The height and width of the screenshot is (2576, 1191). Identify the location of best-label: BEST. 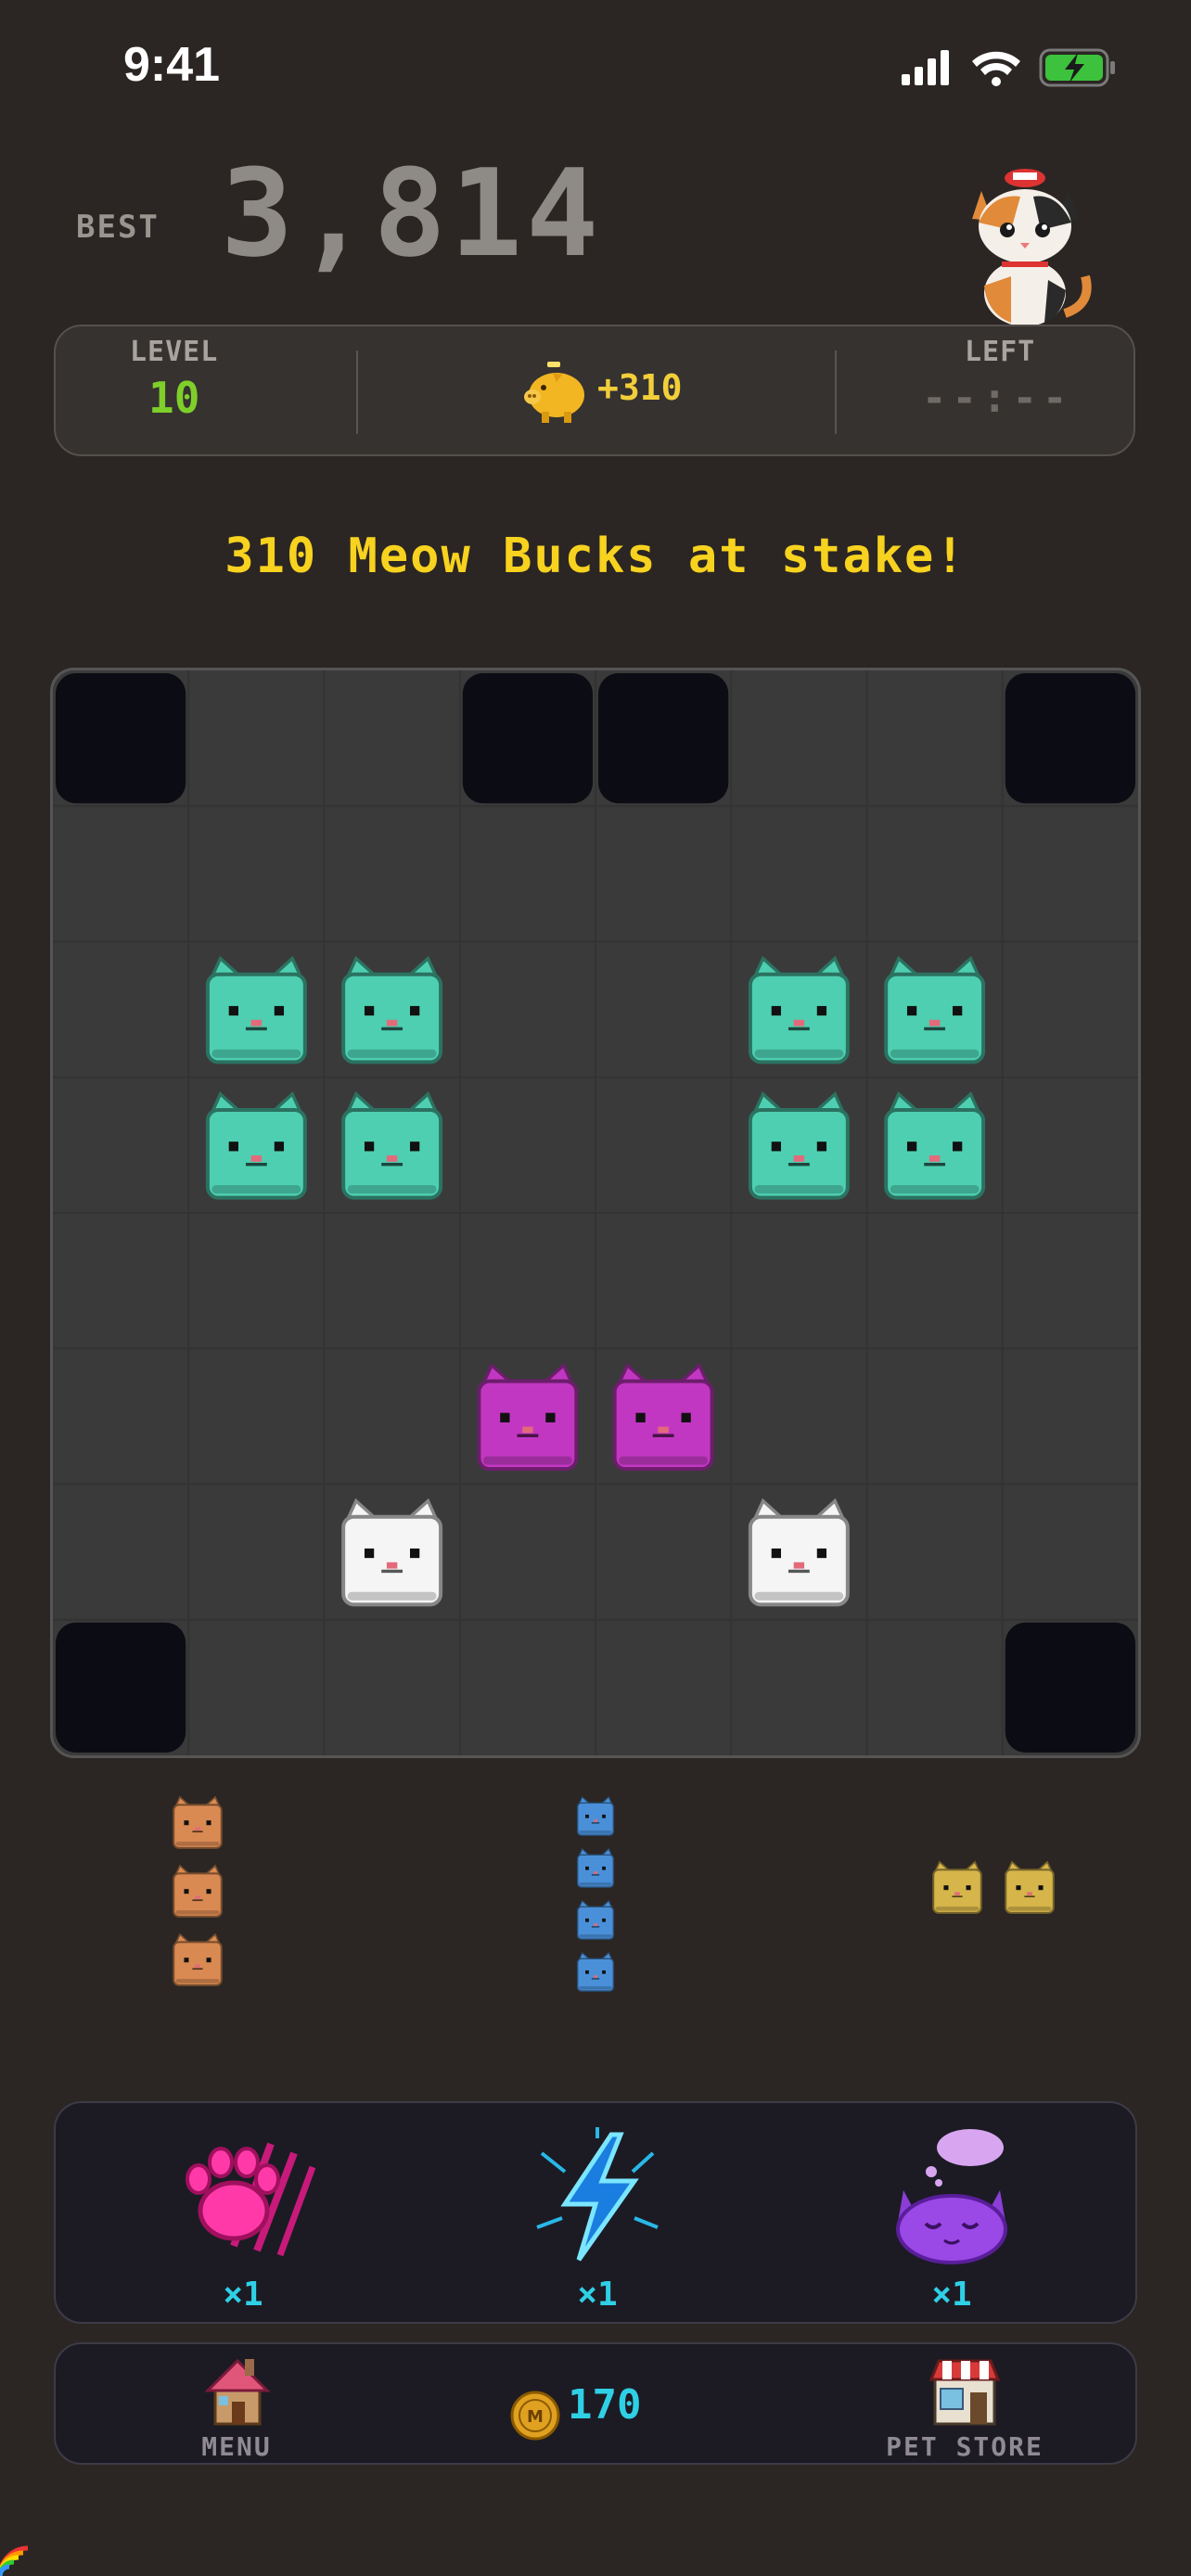
(118, 227).